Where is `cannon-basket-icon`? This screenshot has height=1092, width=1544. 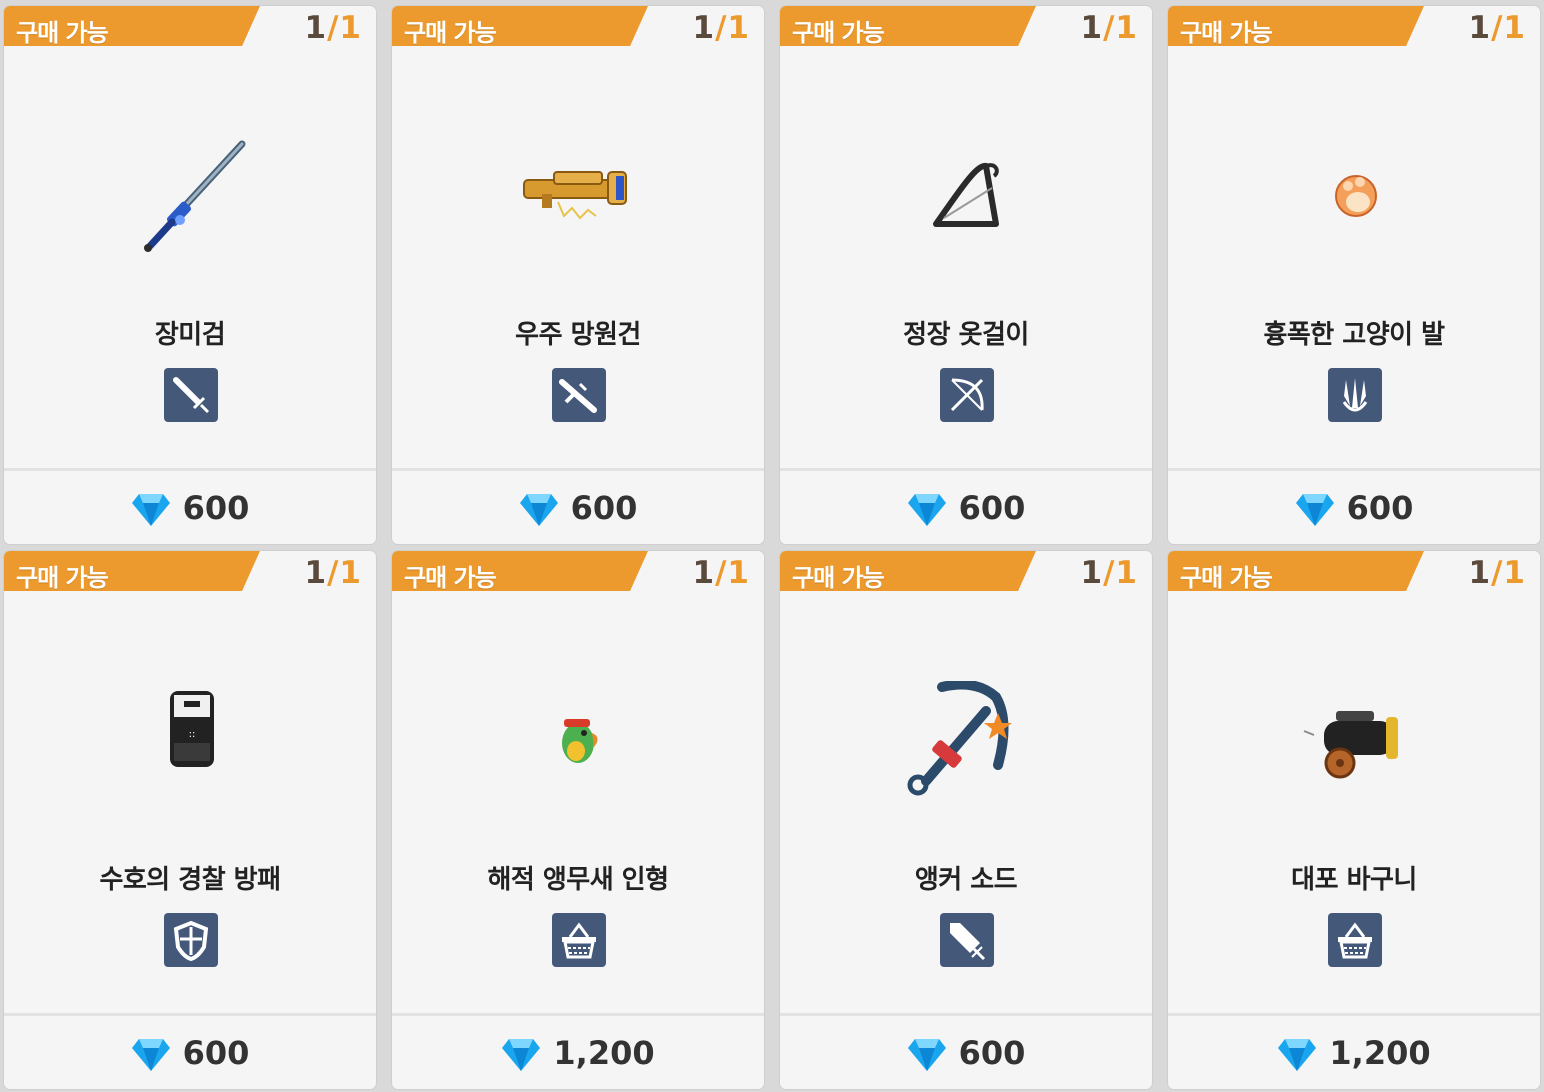 cannon-basket-icon is located at coordinates (1350, 745).